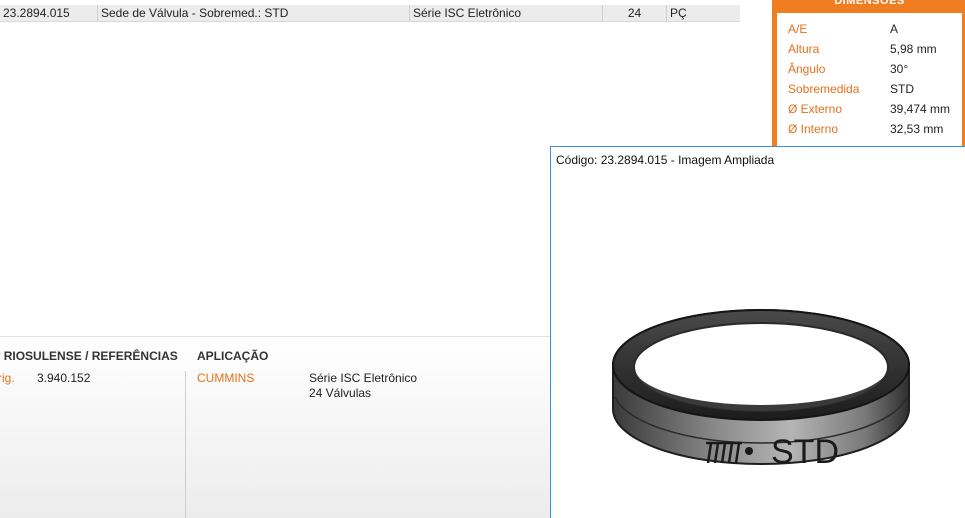 The width and height of the screenshot is (965, 518). I want to click on dimension-row-altura: Altura 5,98 mm, so click(875, 49).